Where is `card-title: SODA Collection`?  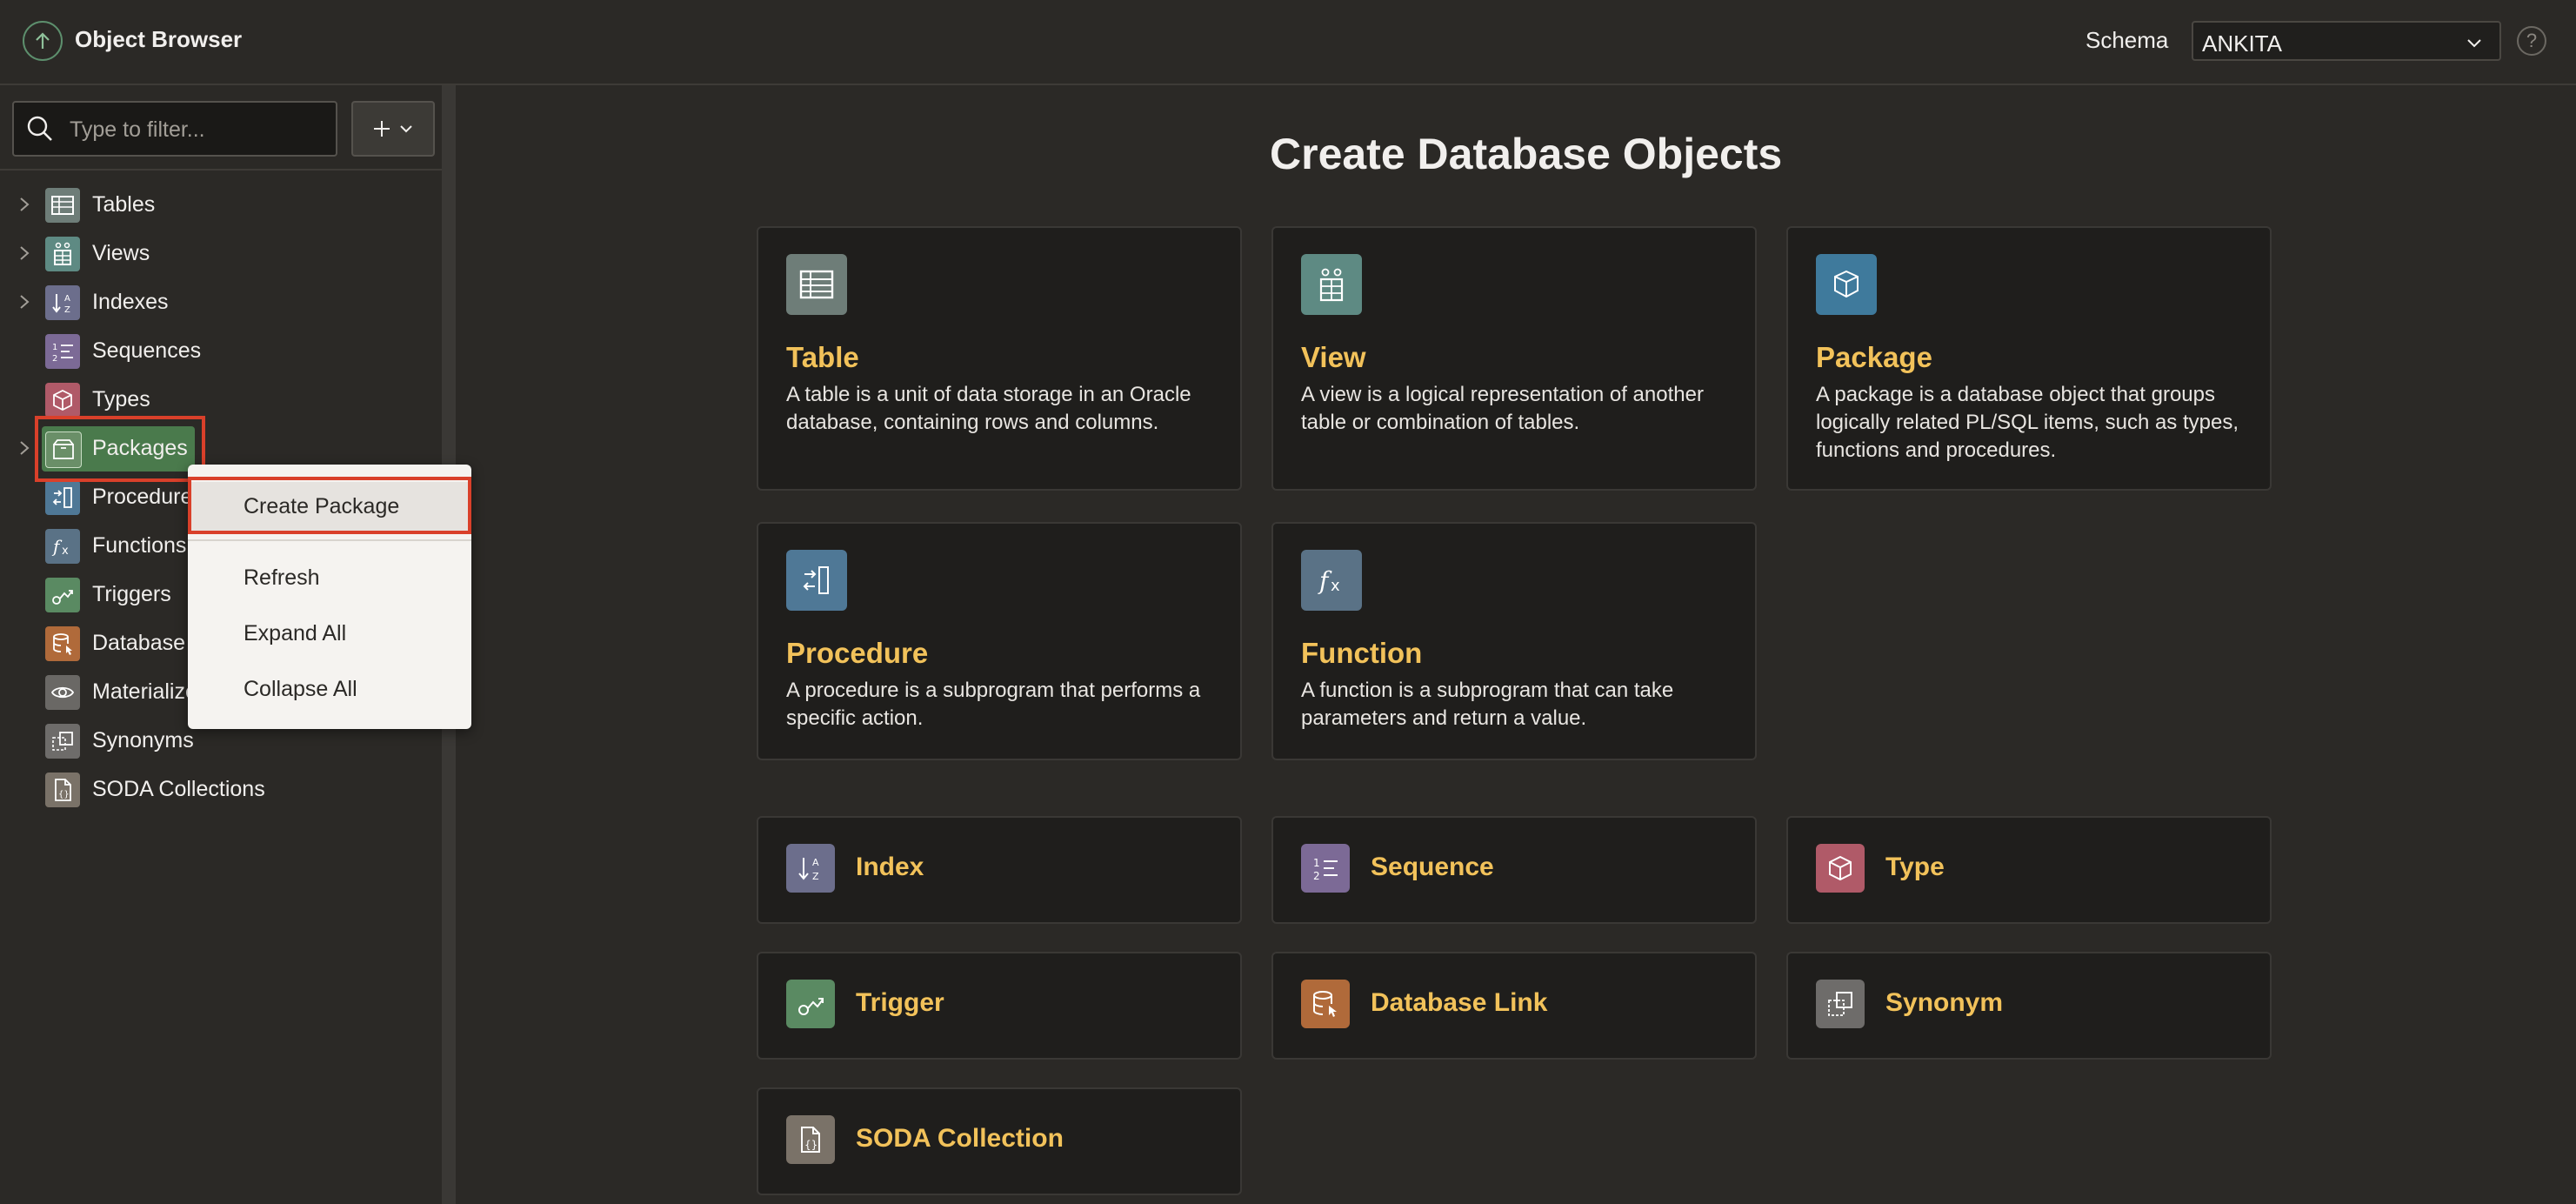 card-title: SODA Collection is located at coordinates (960, 1138).